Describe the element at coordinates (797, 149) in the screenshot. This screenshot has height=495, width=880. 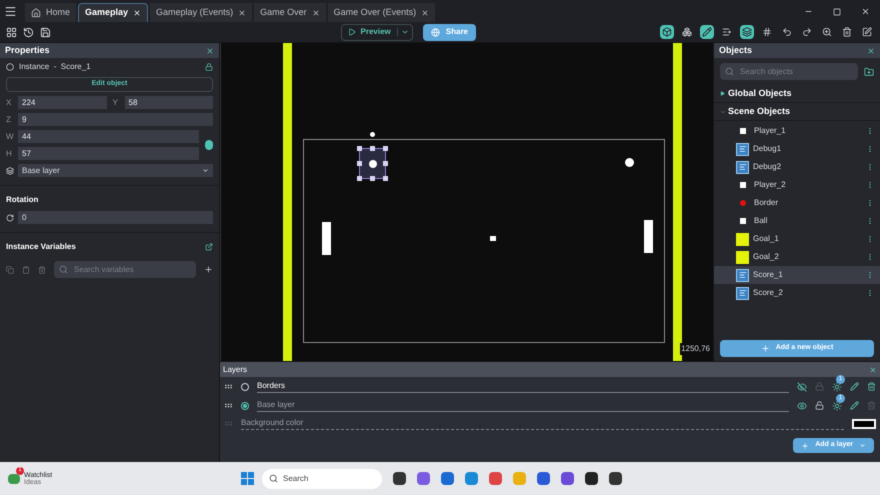
I see `object-item: Debug1` at that location.